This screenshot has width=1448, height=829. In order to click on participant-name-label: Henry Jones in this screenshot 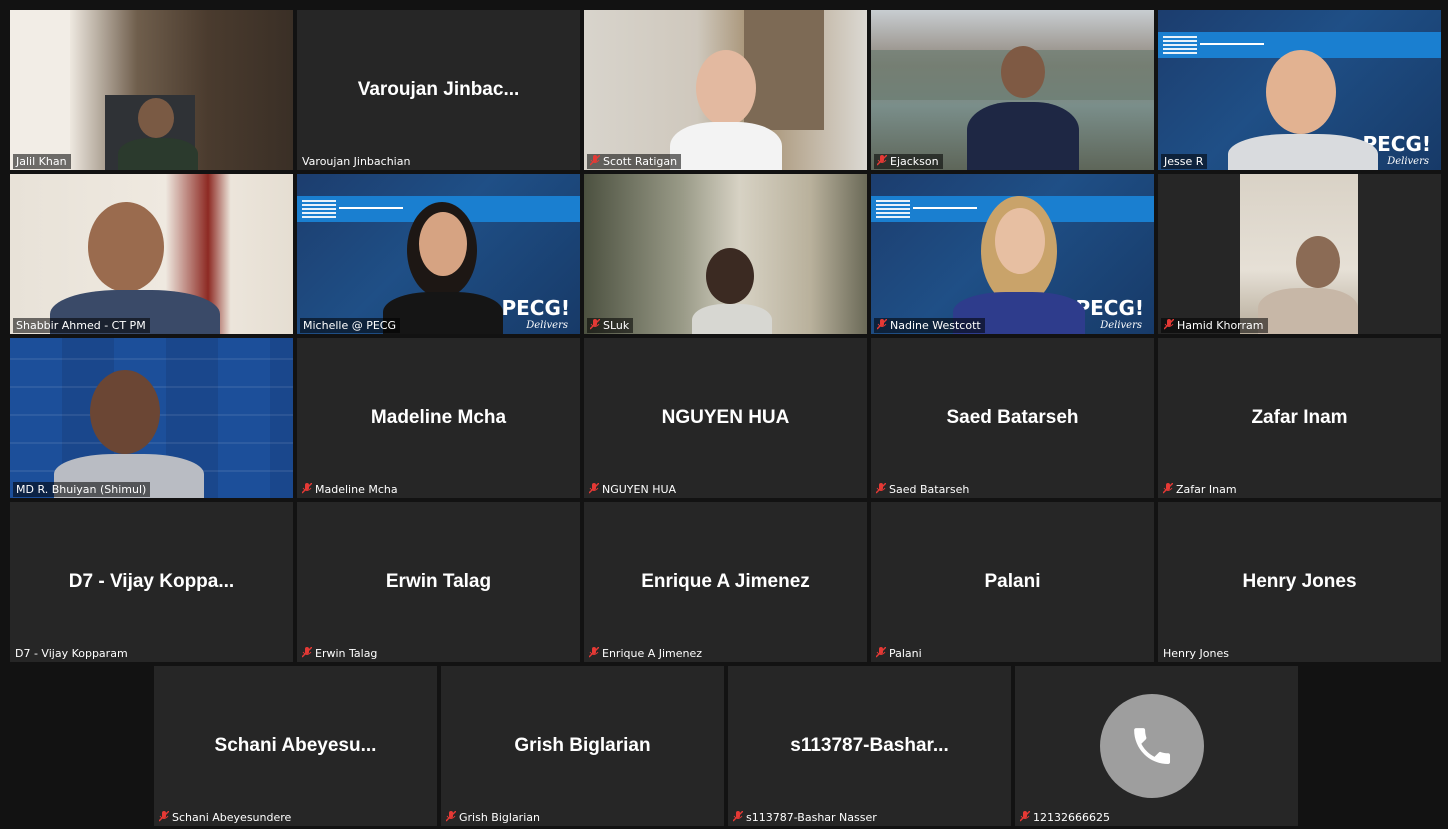, I will do `click(1196, 653)`.